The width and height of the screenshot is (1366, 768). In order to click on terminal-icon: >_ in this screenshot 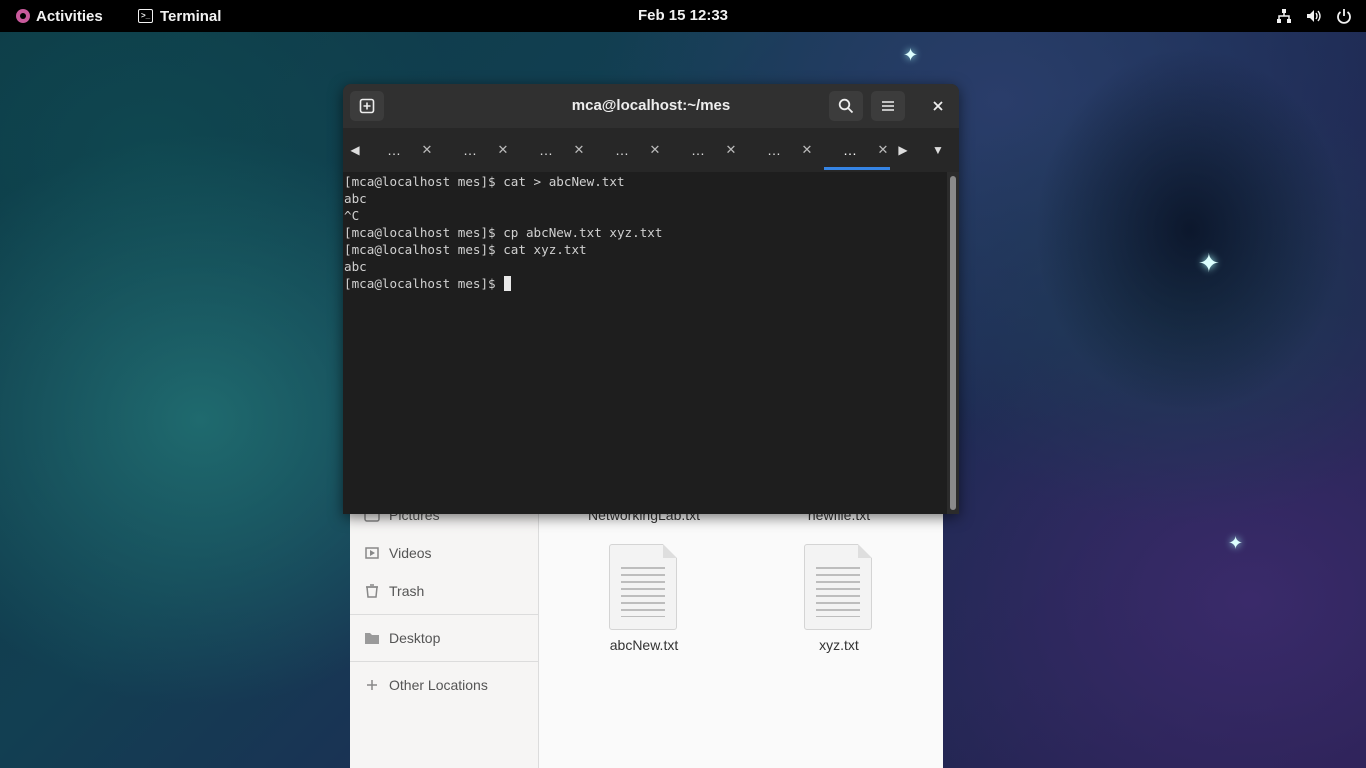, I will do `click(145, 16)`.